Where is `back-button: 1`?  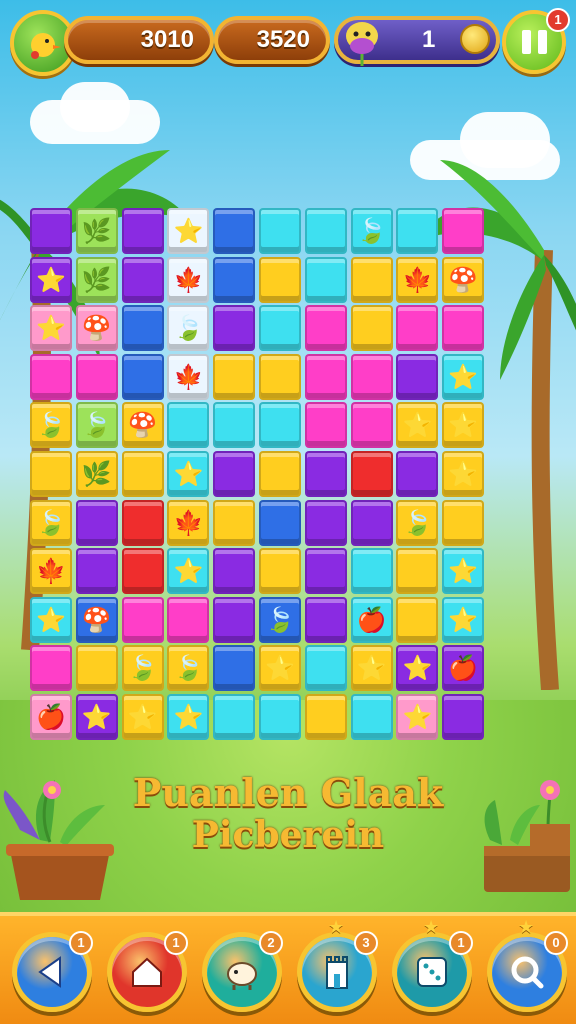 back-button: 1 is located at coordinates (52, 971).